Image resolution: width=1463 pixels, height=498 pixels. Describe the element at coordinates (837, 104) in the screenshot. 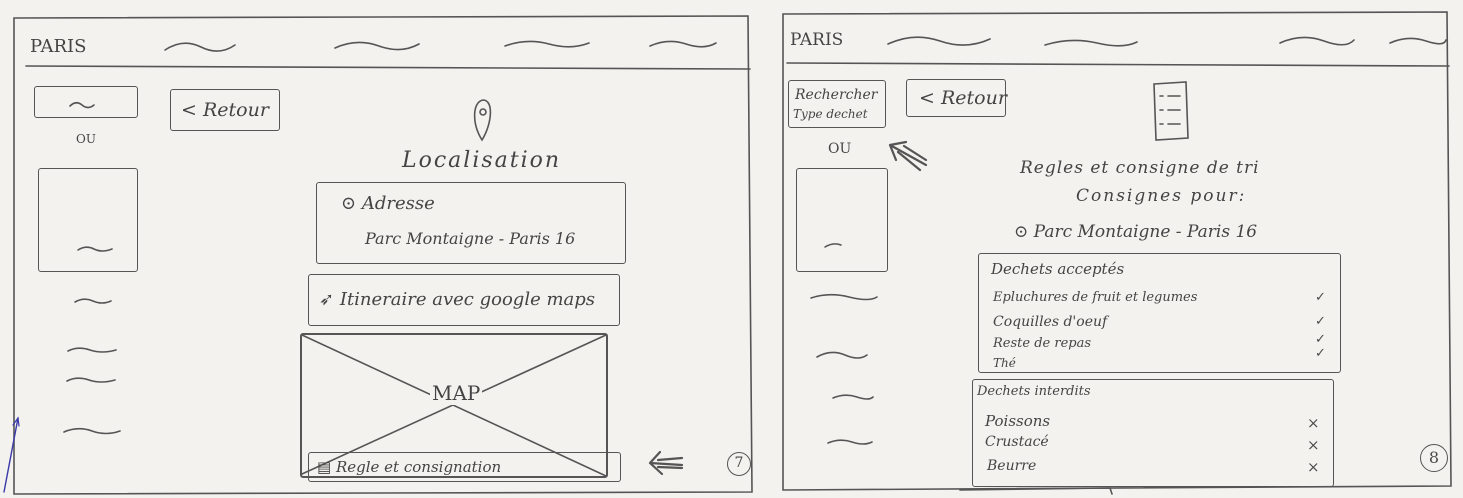

I see `search-waste-type-button: Rechercher Type dechet` at that location.